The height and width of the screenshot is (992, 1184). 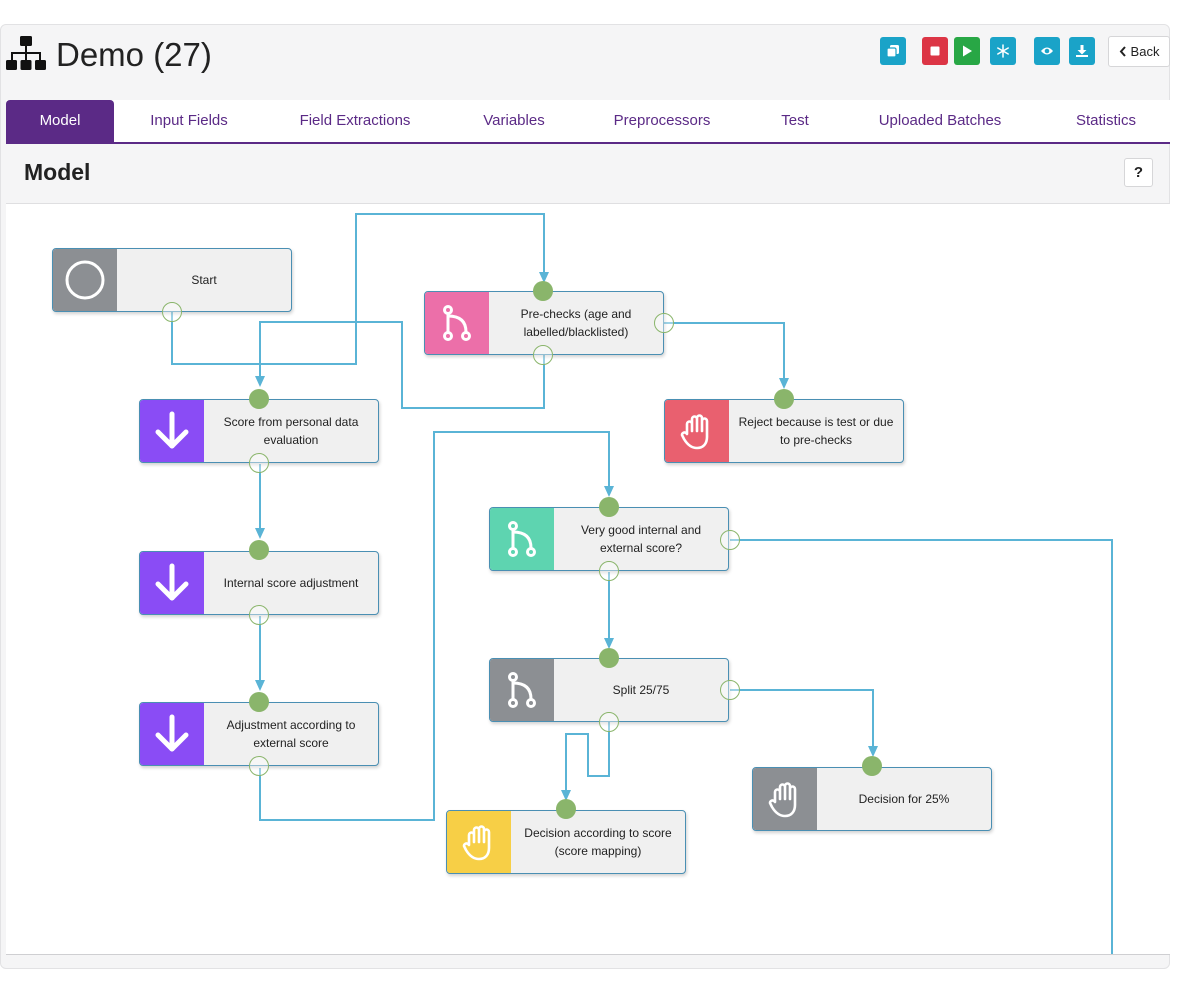 I want to click on tab-uploaded-batches: Uploaded Batches, so click(x=940, y=121).